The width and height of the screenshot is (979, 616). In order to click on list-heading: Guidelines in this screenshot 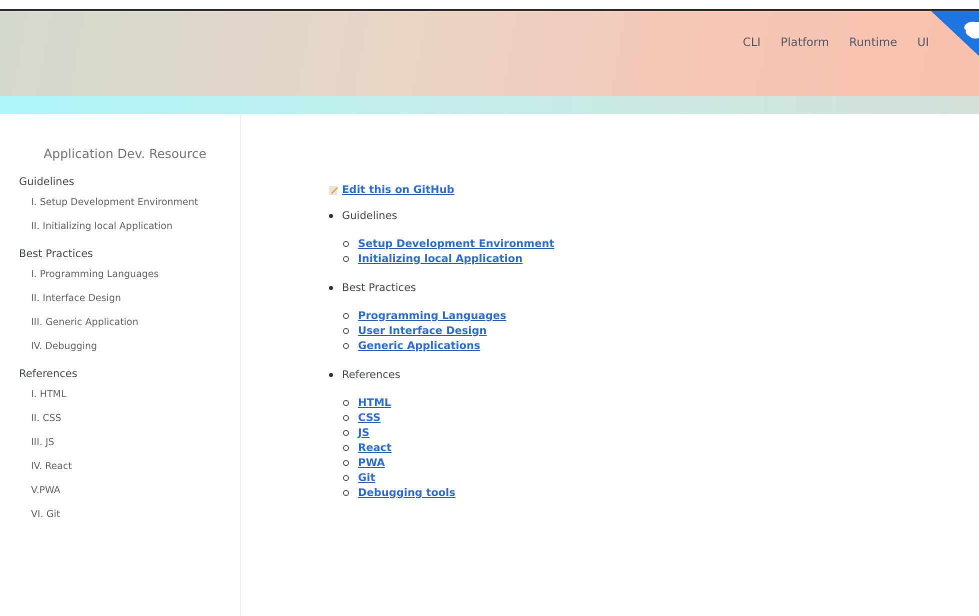, I will do `click(370, 216)`.